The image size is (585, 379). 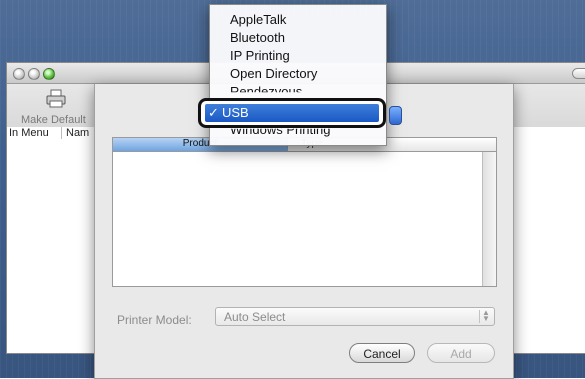 What do you see at coordinates (257, 37) in the screenshot?
I see `menu-item-bluetooth: Bluetooth` at bounding box center [257, 37].